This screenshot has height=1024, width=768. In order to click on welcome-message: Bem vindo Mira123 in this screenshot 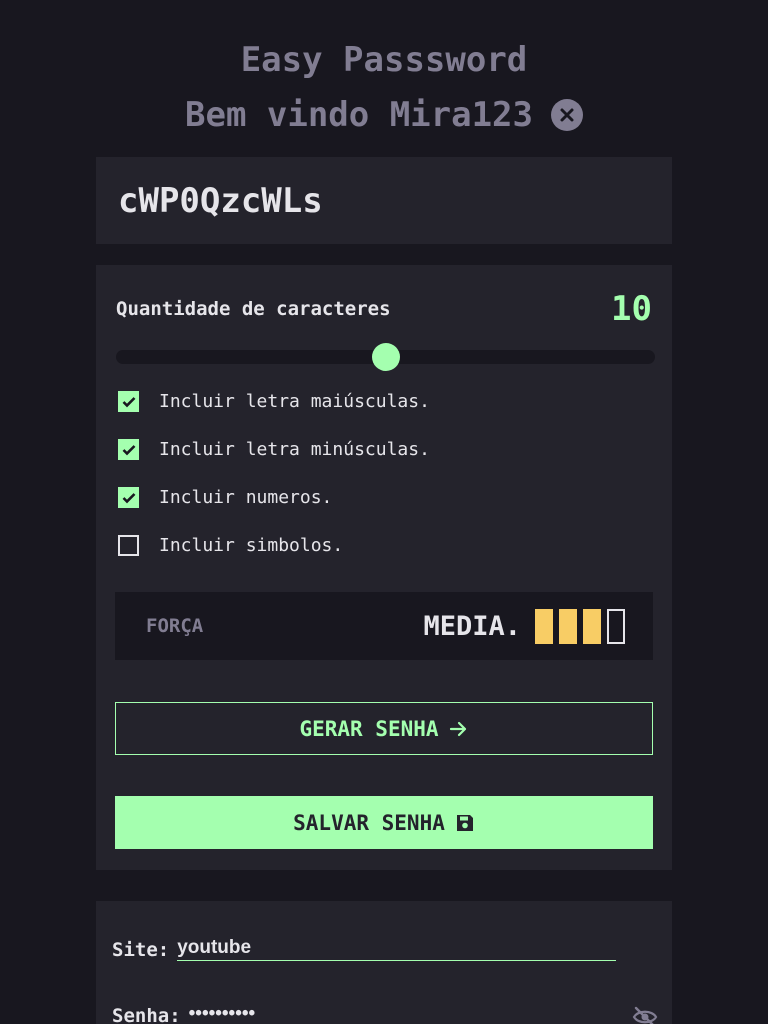, I will do `click(359, 115)`.